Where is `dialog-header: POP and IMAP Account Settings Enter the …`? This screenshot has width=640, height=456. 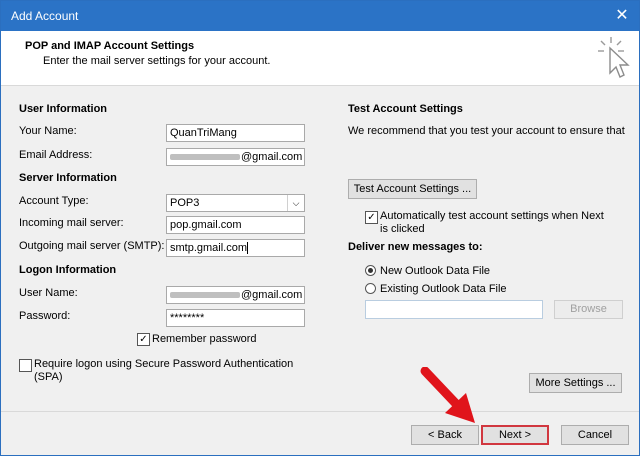 dialog-header: POP and IMAP Account Settings Enter the … is located at coordinates (320, 58).